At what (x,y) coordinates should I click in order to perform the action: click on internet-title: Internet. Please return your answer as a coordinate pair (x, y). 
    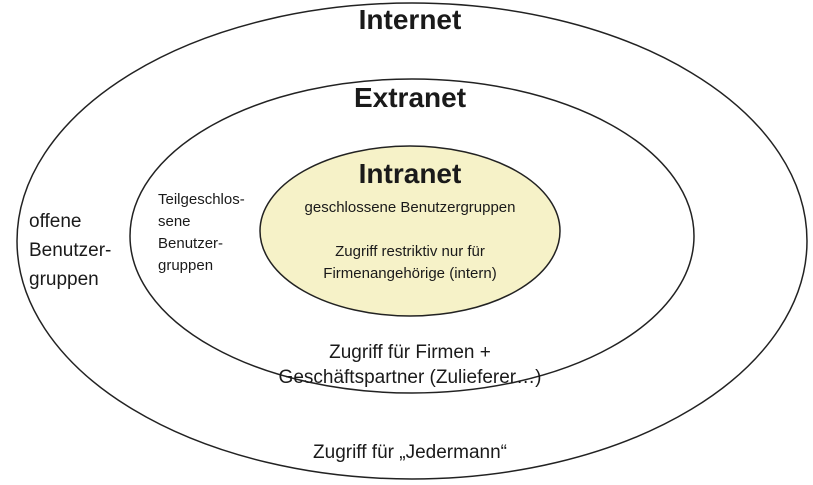
    Looking at the image, I should click on (410, 19).